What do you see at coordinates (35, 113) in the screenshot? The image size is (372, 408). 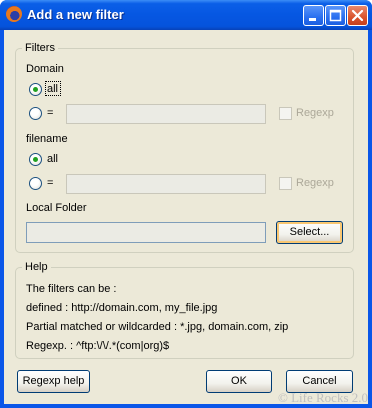 I see `domain-equals-radio` at bounding box center [35, 113].